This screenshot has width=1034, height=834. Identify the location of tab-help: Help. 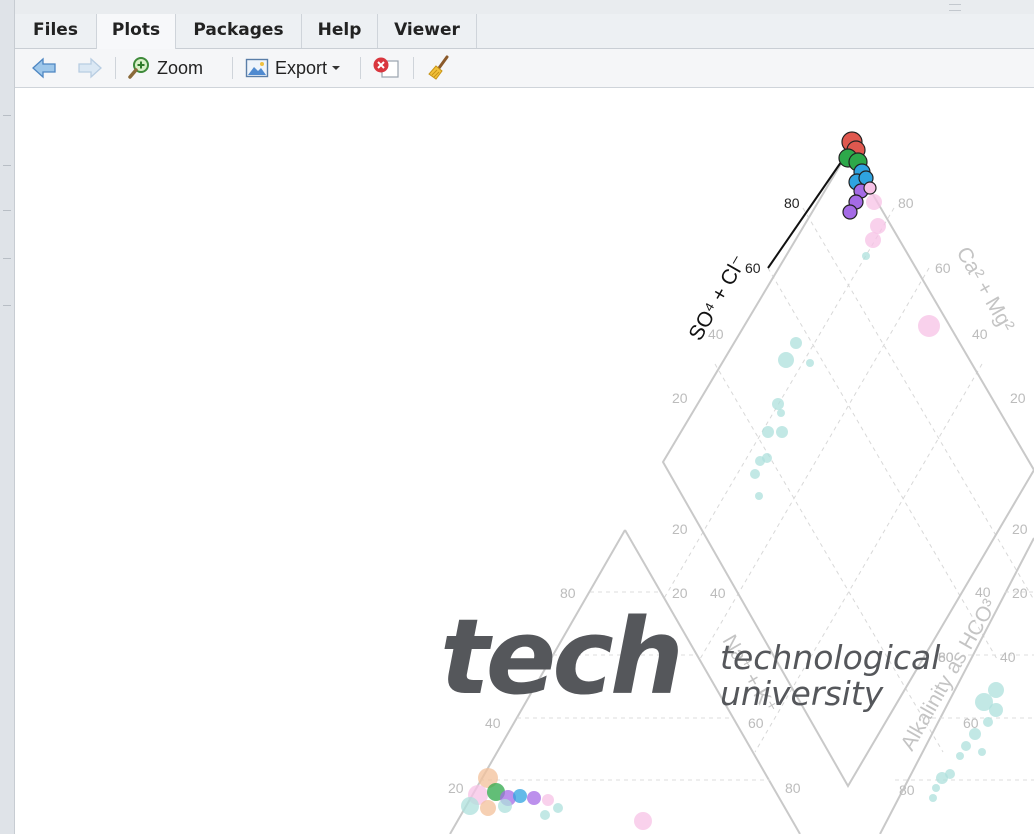
(340, 31).